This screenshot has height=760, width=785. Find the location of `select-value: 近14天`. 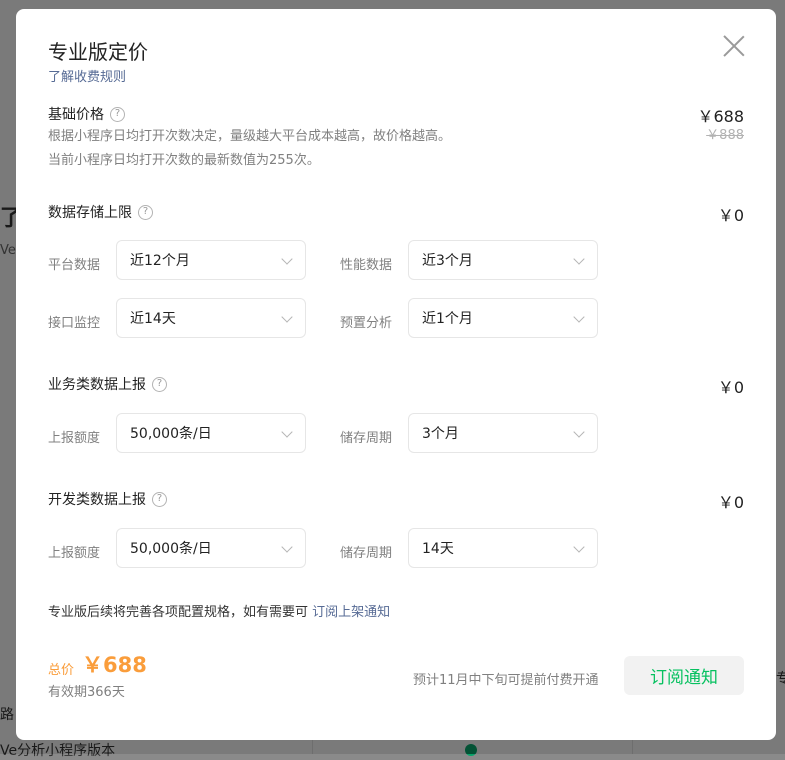

select-value: 近14天 is located at coordinates (153, 319).